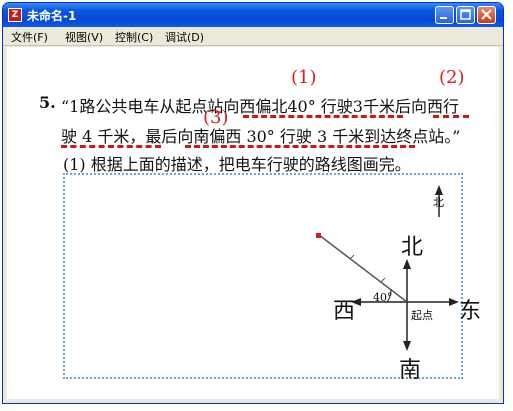 The width and height of the screenshot is (513, 411). I want to click on marker-1: (1), so click(304, 77).